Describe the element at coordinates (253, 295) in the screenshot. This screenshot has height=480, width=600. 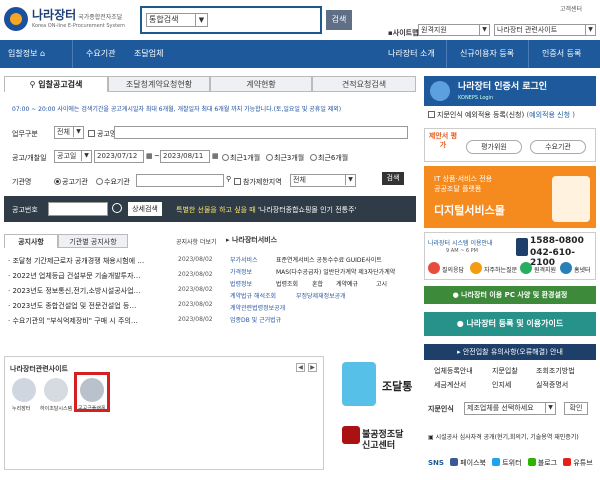
I see `service-link: 계약법규 해석조회` at that location.